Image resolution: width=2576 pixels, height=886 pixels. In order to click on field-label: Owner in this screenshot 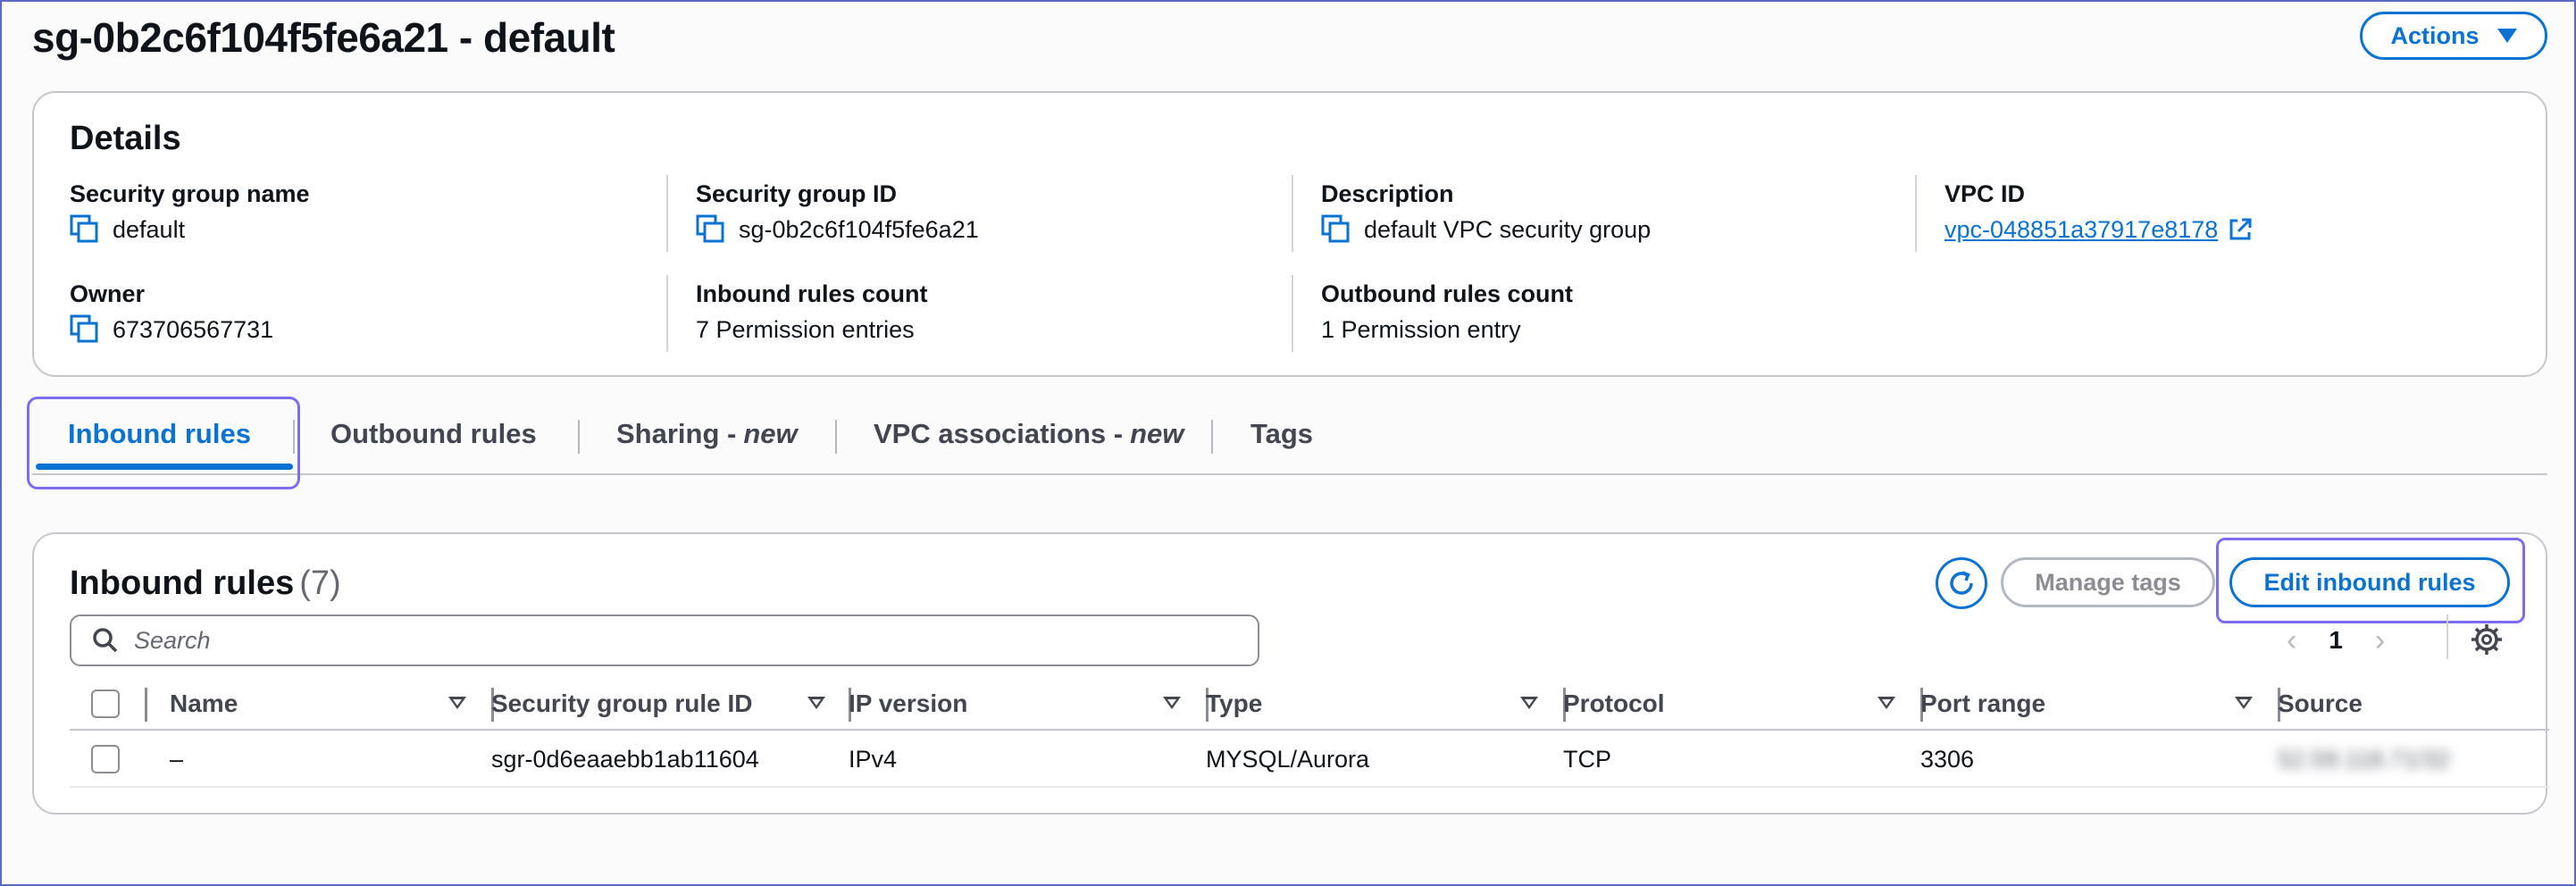, I will do `click(108, 294)`.